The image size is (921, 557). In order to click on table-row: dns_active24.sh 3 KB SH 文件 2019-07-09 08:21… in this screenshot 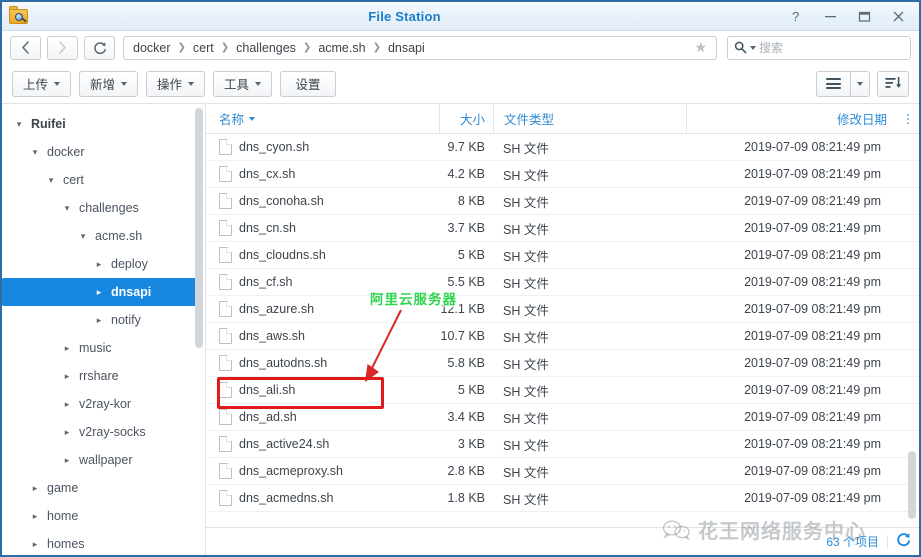, I will do `click(562, 444)`.